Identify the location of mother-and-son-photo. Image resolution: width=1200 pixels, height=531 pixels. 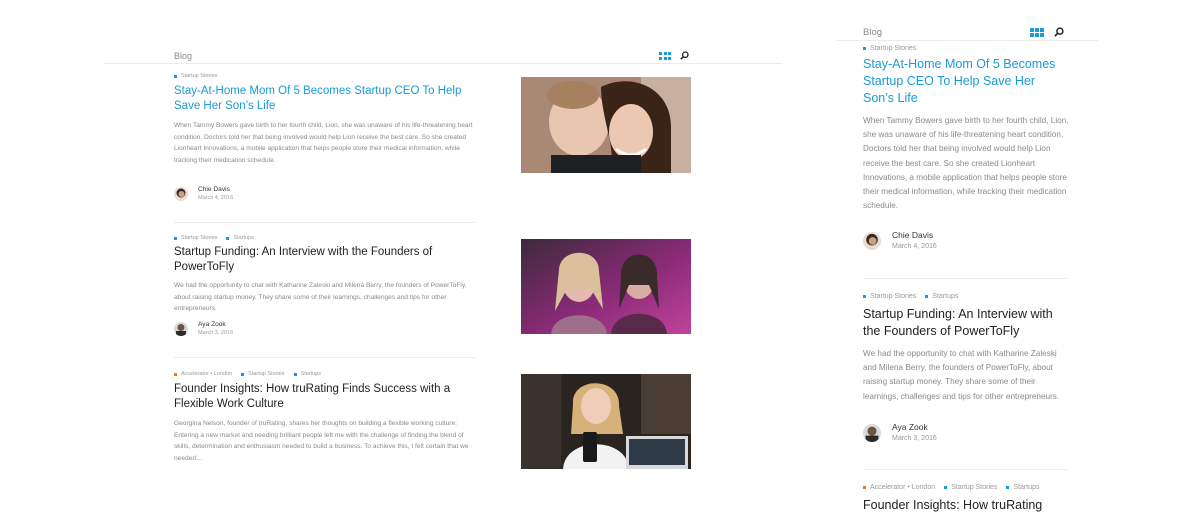
(606, 125).